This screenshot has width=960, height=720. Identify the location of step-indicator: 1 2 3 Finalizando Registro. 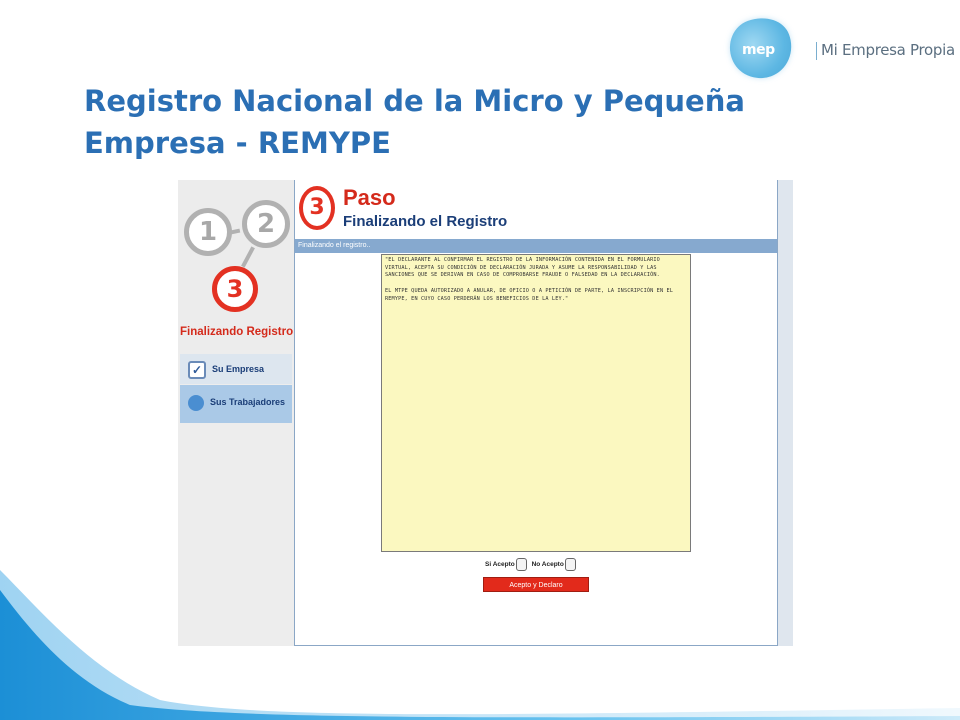
(236, 265).